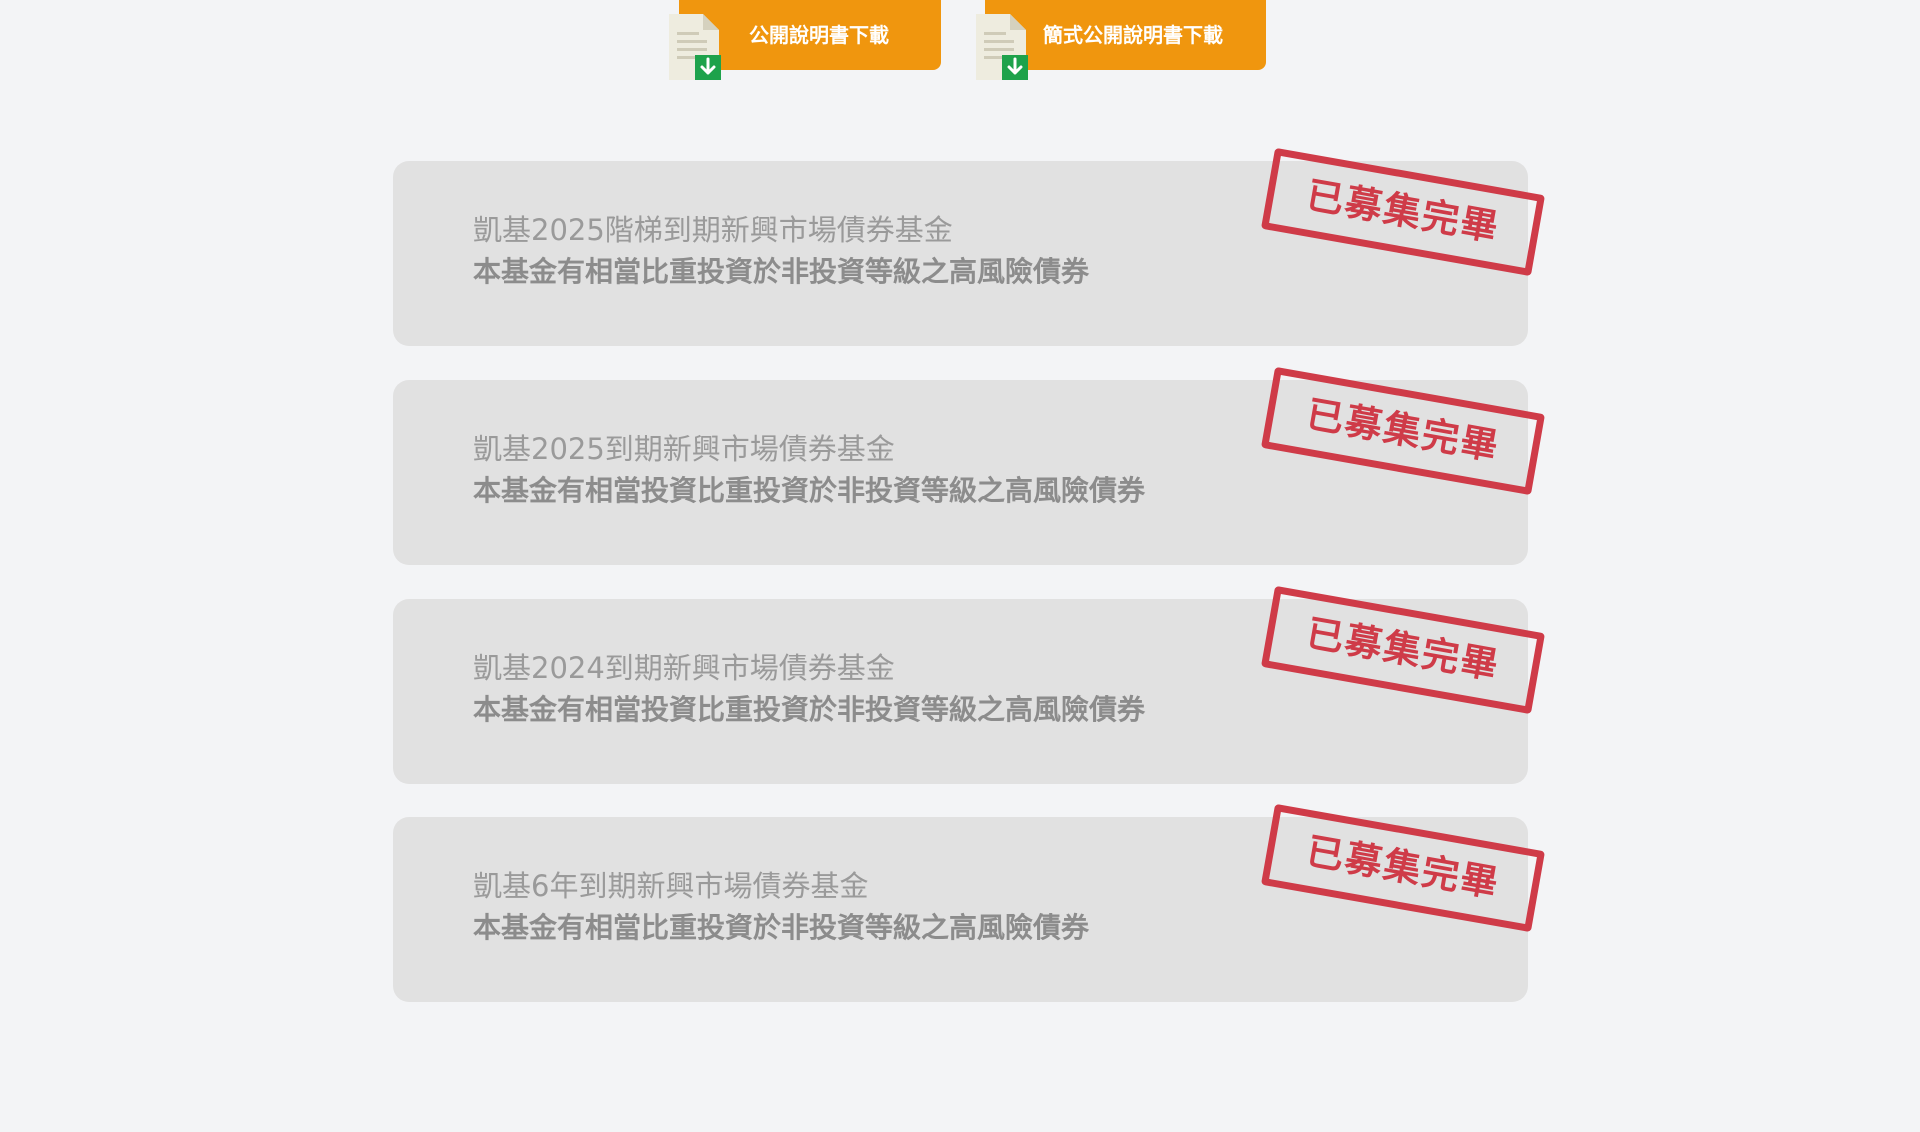  What do you see at coordinates (819, 35) in the screenshot?
I see `prospectus-download-label: 公開說明書下載` at bounding box center [819, 35].